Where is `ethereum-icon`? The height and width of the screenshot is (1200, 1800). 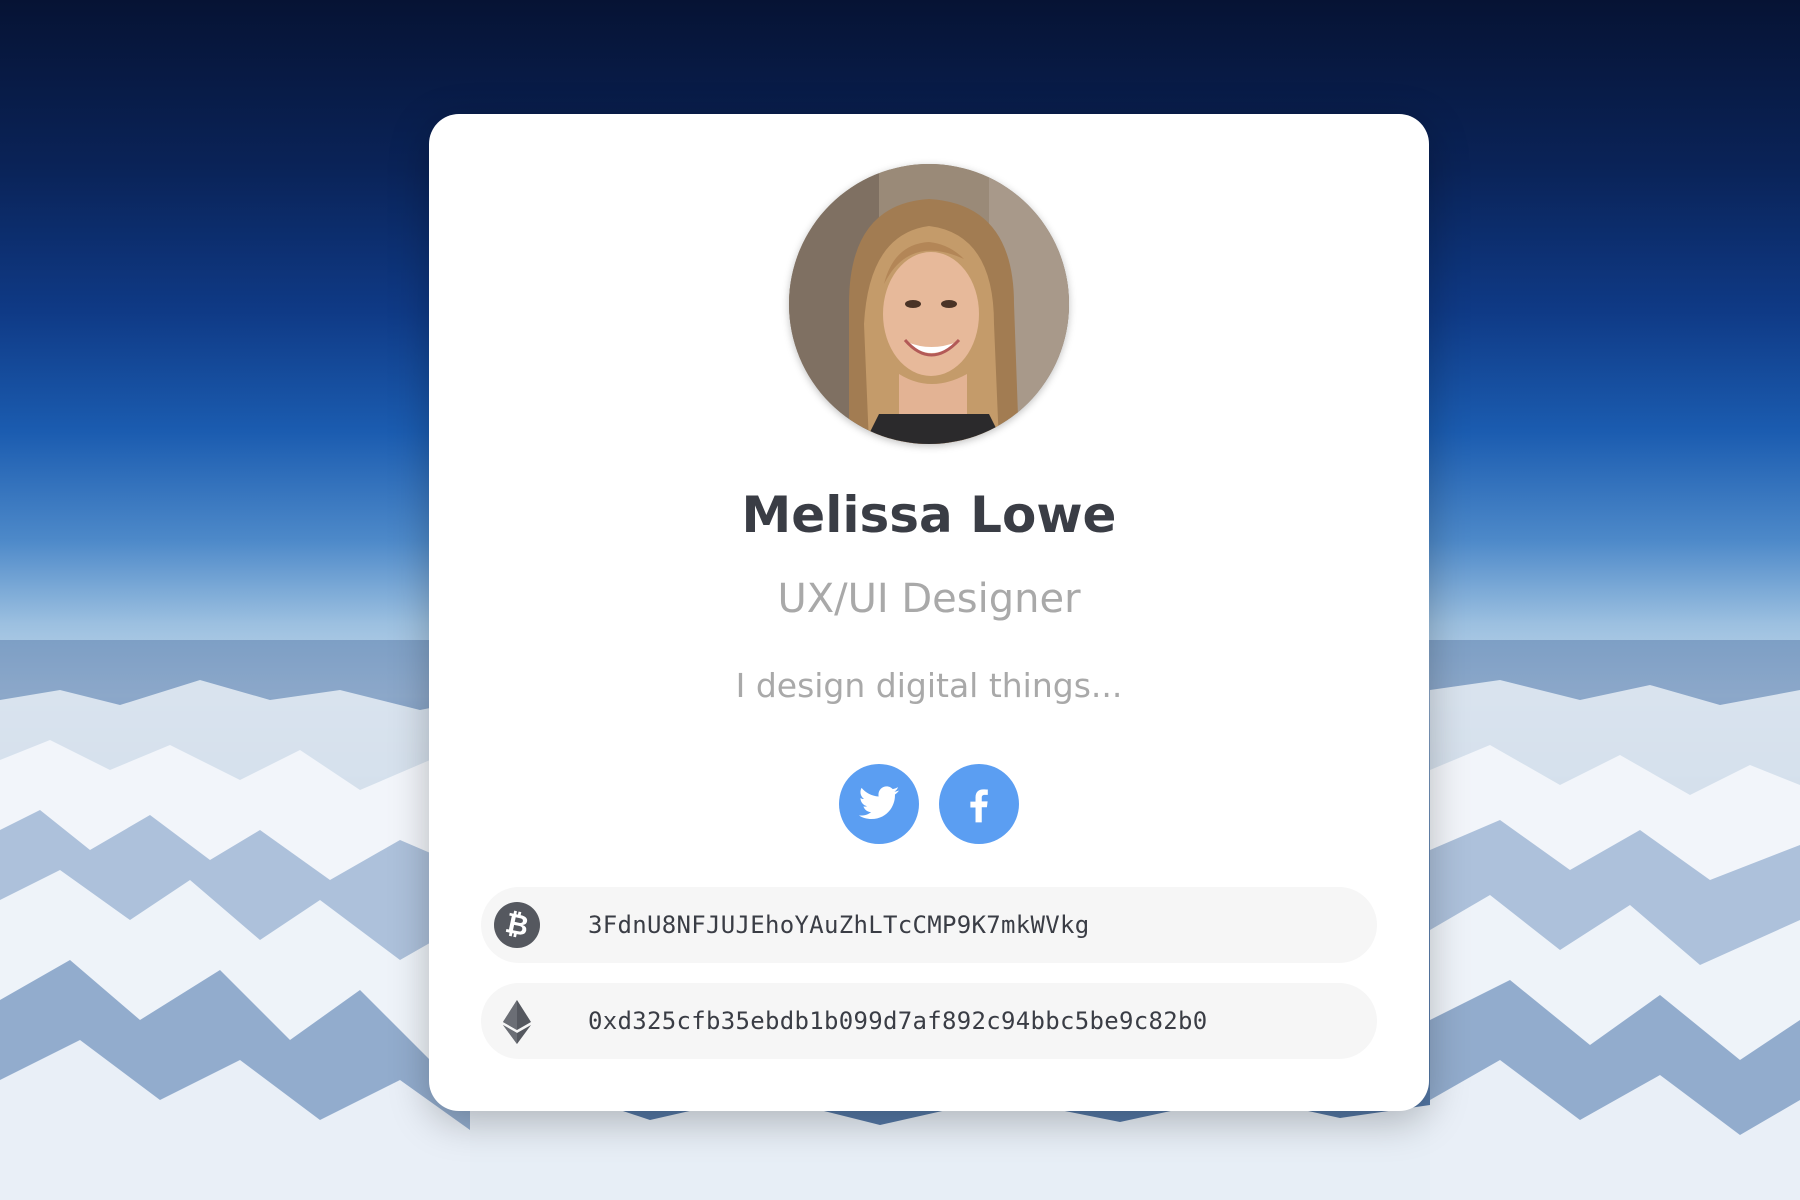
ethereum-icon is located at coordinates (517, 1021).